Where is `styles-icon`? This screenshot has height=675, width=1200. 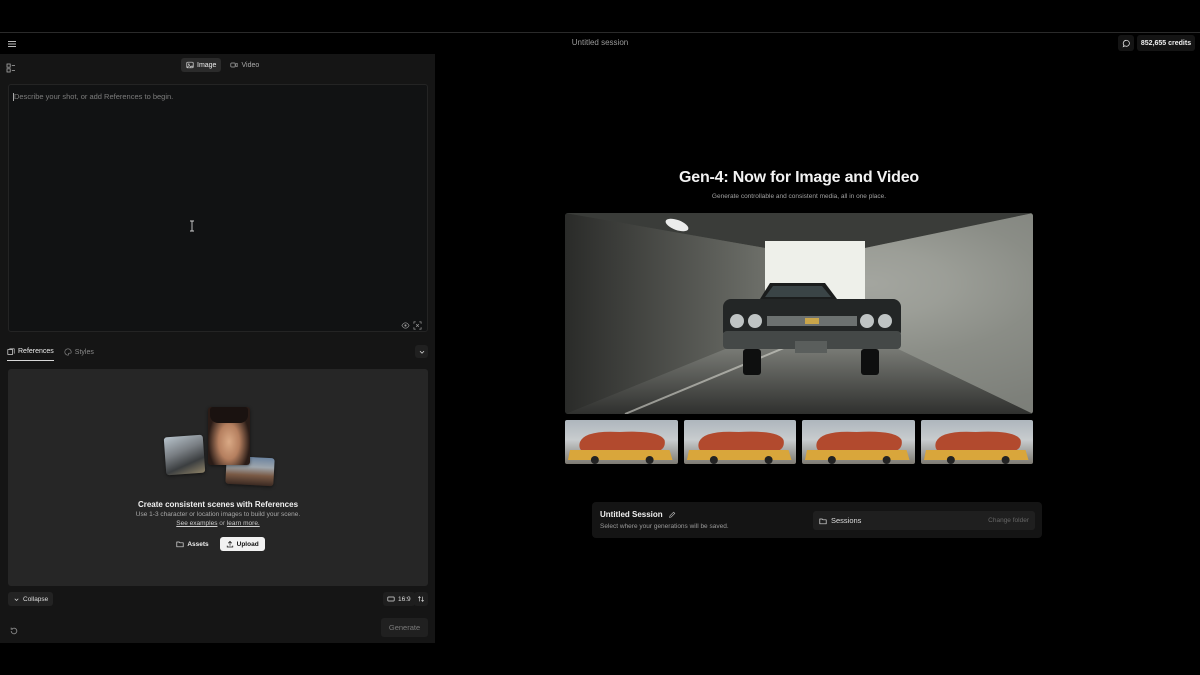 styles-icon is located at coordinates (68, 352).